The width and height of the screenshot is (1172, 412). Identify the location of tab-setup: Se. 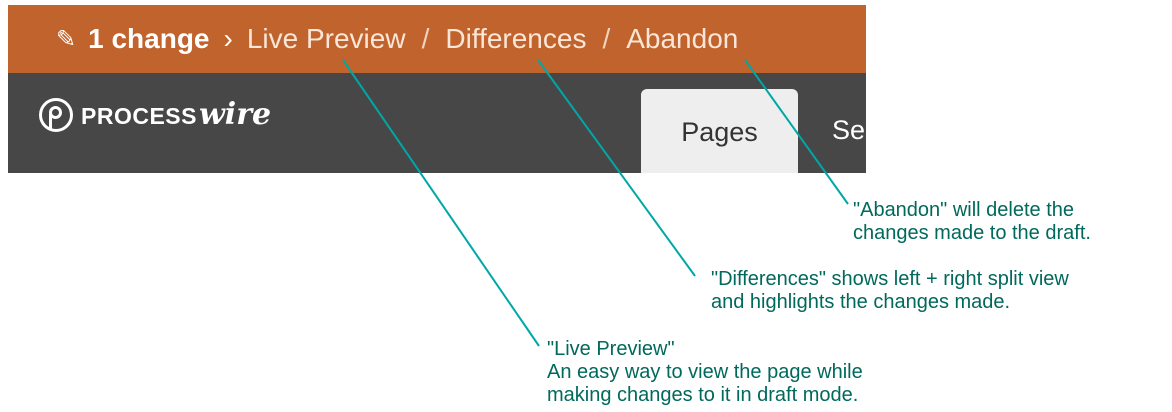
(848, 130).